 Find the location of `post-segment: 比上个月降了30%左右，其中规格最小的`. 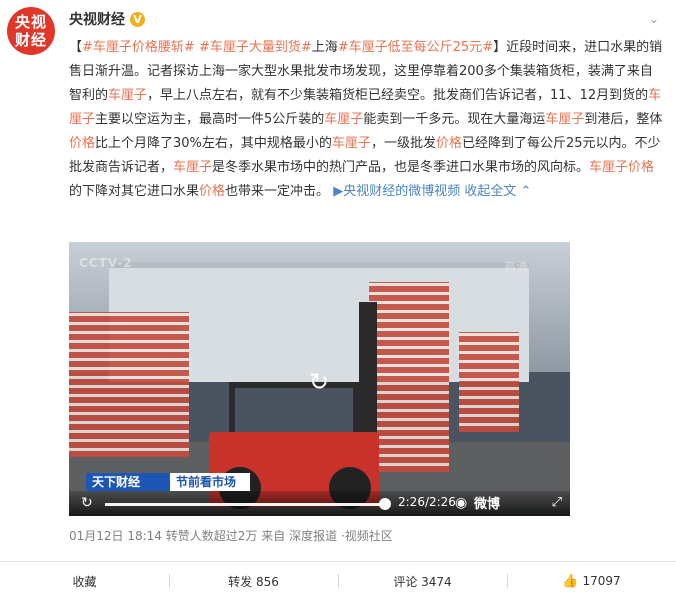

post-segment: 比上个月降了30%左右，其中规格最小的 is located at coordinates (213, 143).